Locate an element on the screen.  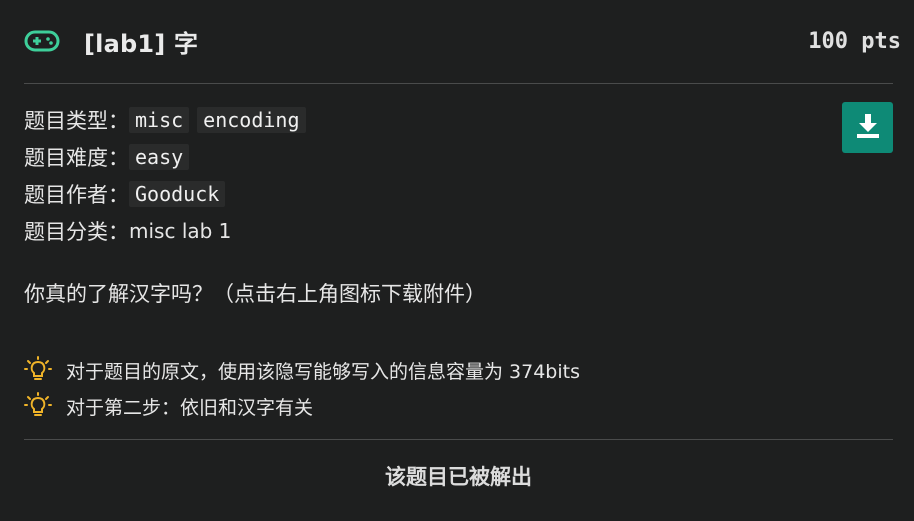
meta-category-row: 题目分类： misc lab 1 is located at coordinates (169, 230).